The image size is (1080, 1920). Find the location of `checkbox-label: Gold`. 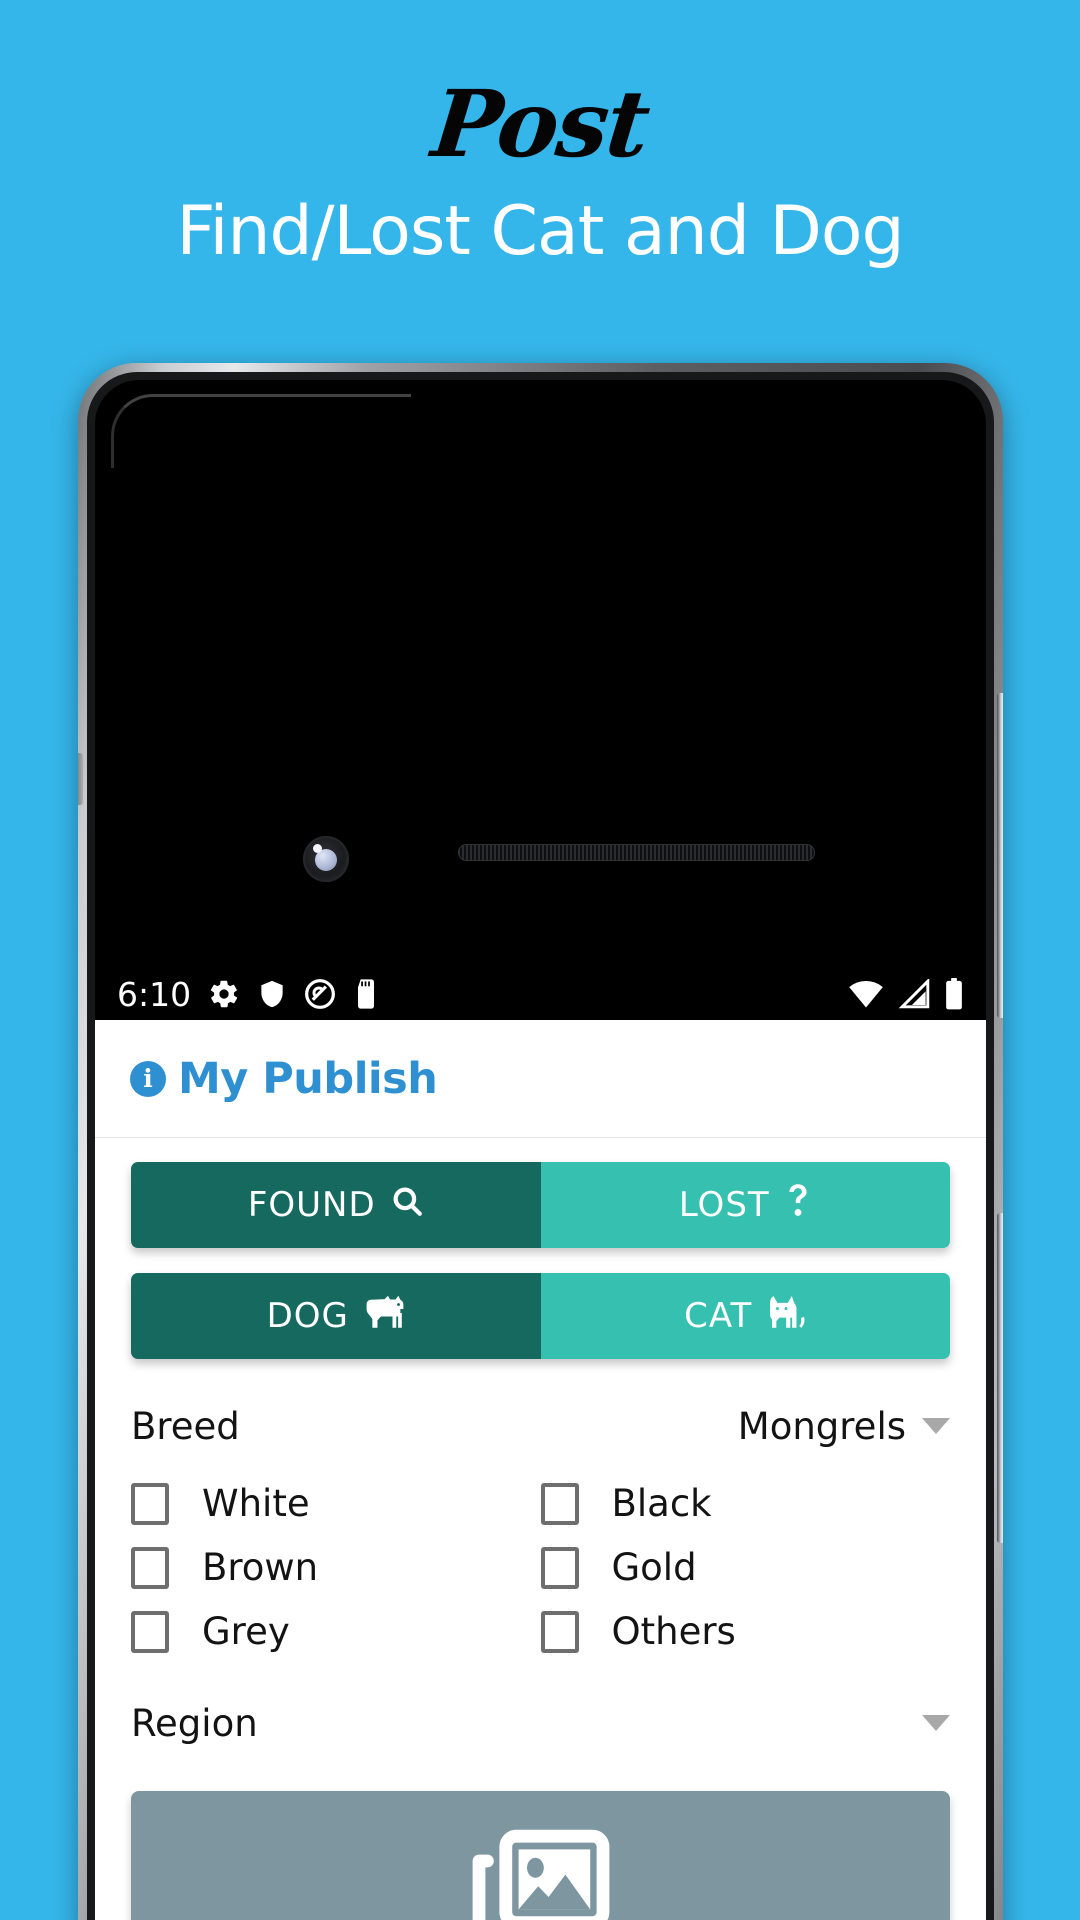

checkbox-label: Gold is located at coordinates (654, 1567).